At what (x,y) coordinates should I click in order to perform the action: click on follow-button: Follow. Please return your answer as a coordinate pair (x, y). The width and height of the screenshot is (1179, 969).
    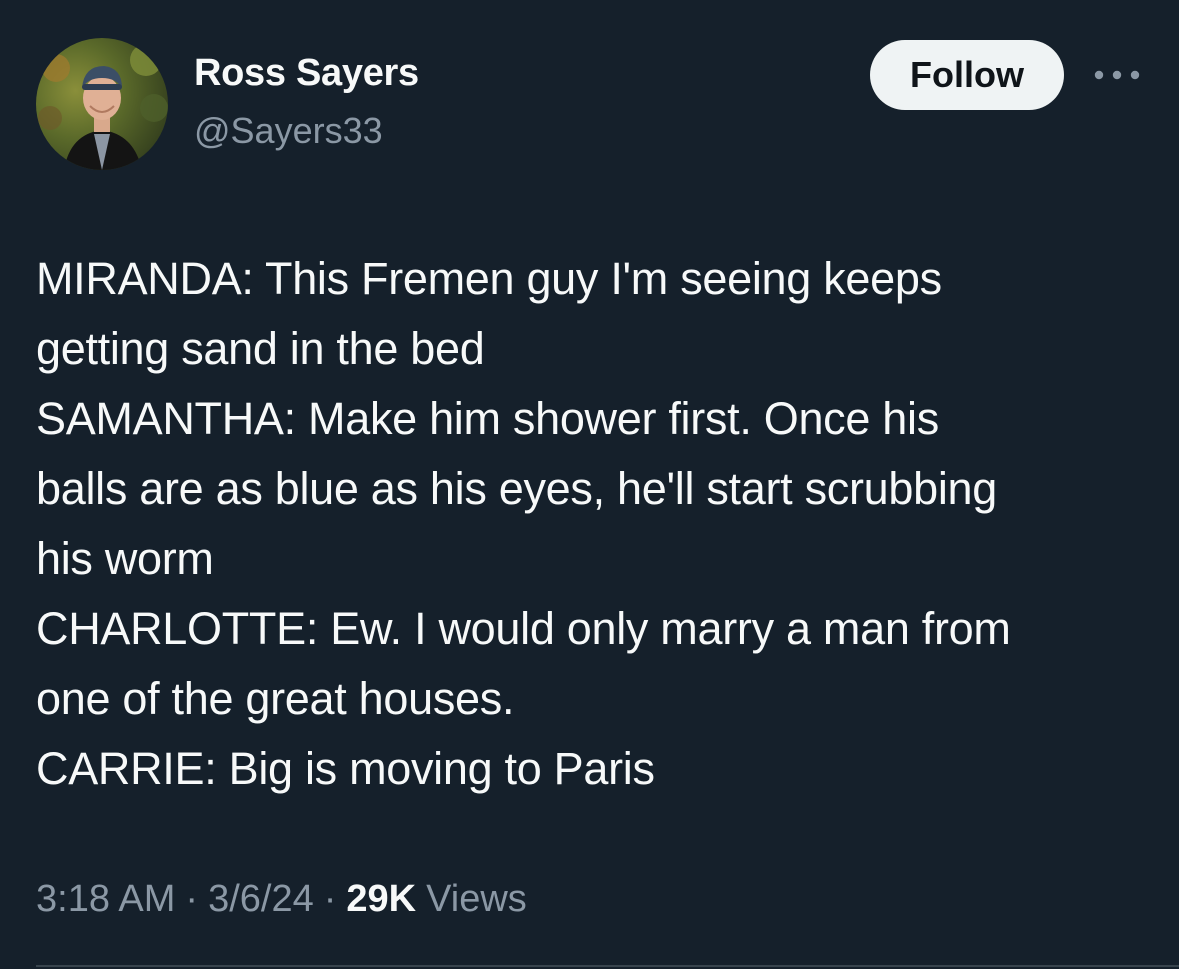
    Looking at the image, I should click on (967, 75).